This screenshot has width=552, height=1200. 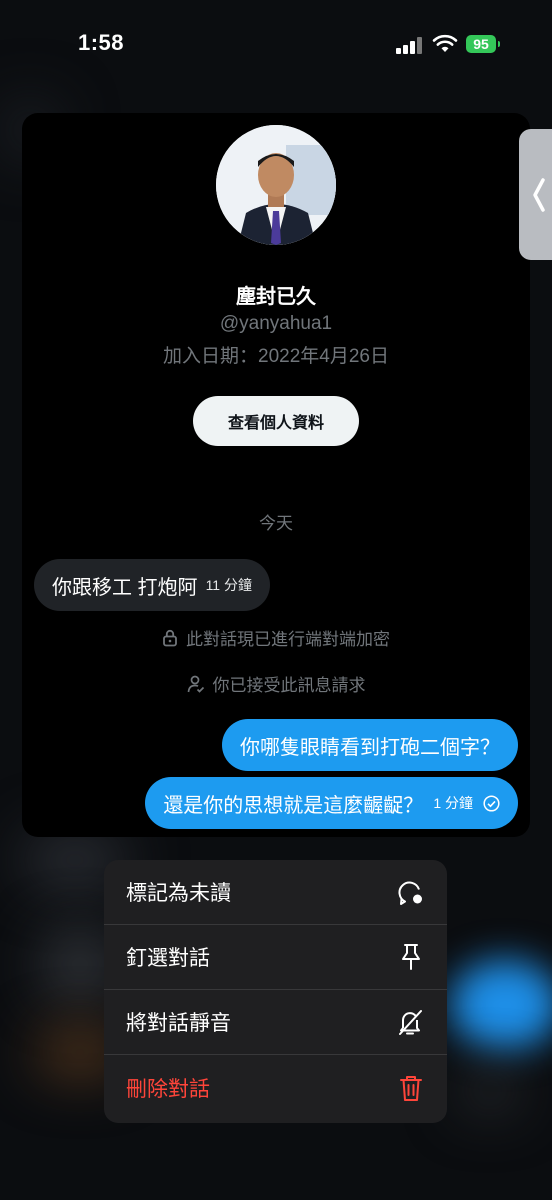 What do you see at coordinates (276, 356) in the screenshot?
I see `profile-joined-date: 加入日期：2022年4月26日` at bounding box center [276, 356].